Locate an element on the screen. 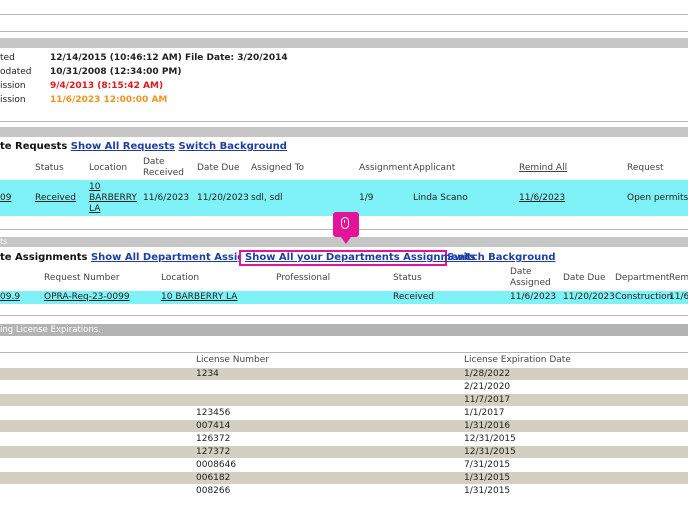 The width and height of the screenshot is (688, 516). license-number: 126372 is located at coordinates (213, 439).